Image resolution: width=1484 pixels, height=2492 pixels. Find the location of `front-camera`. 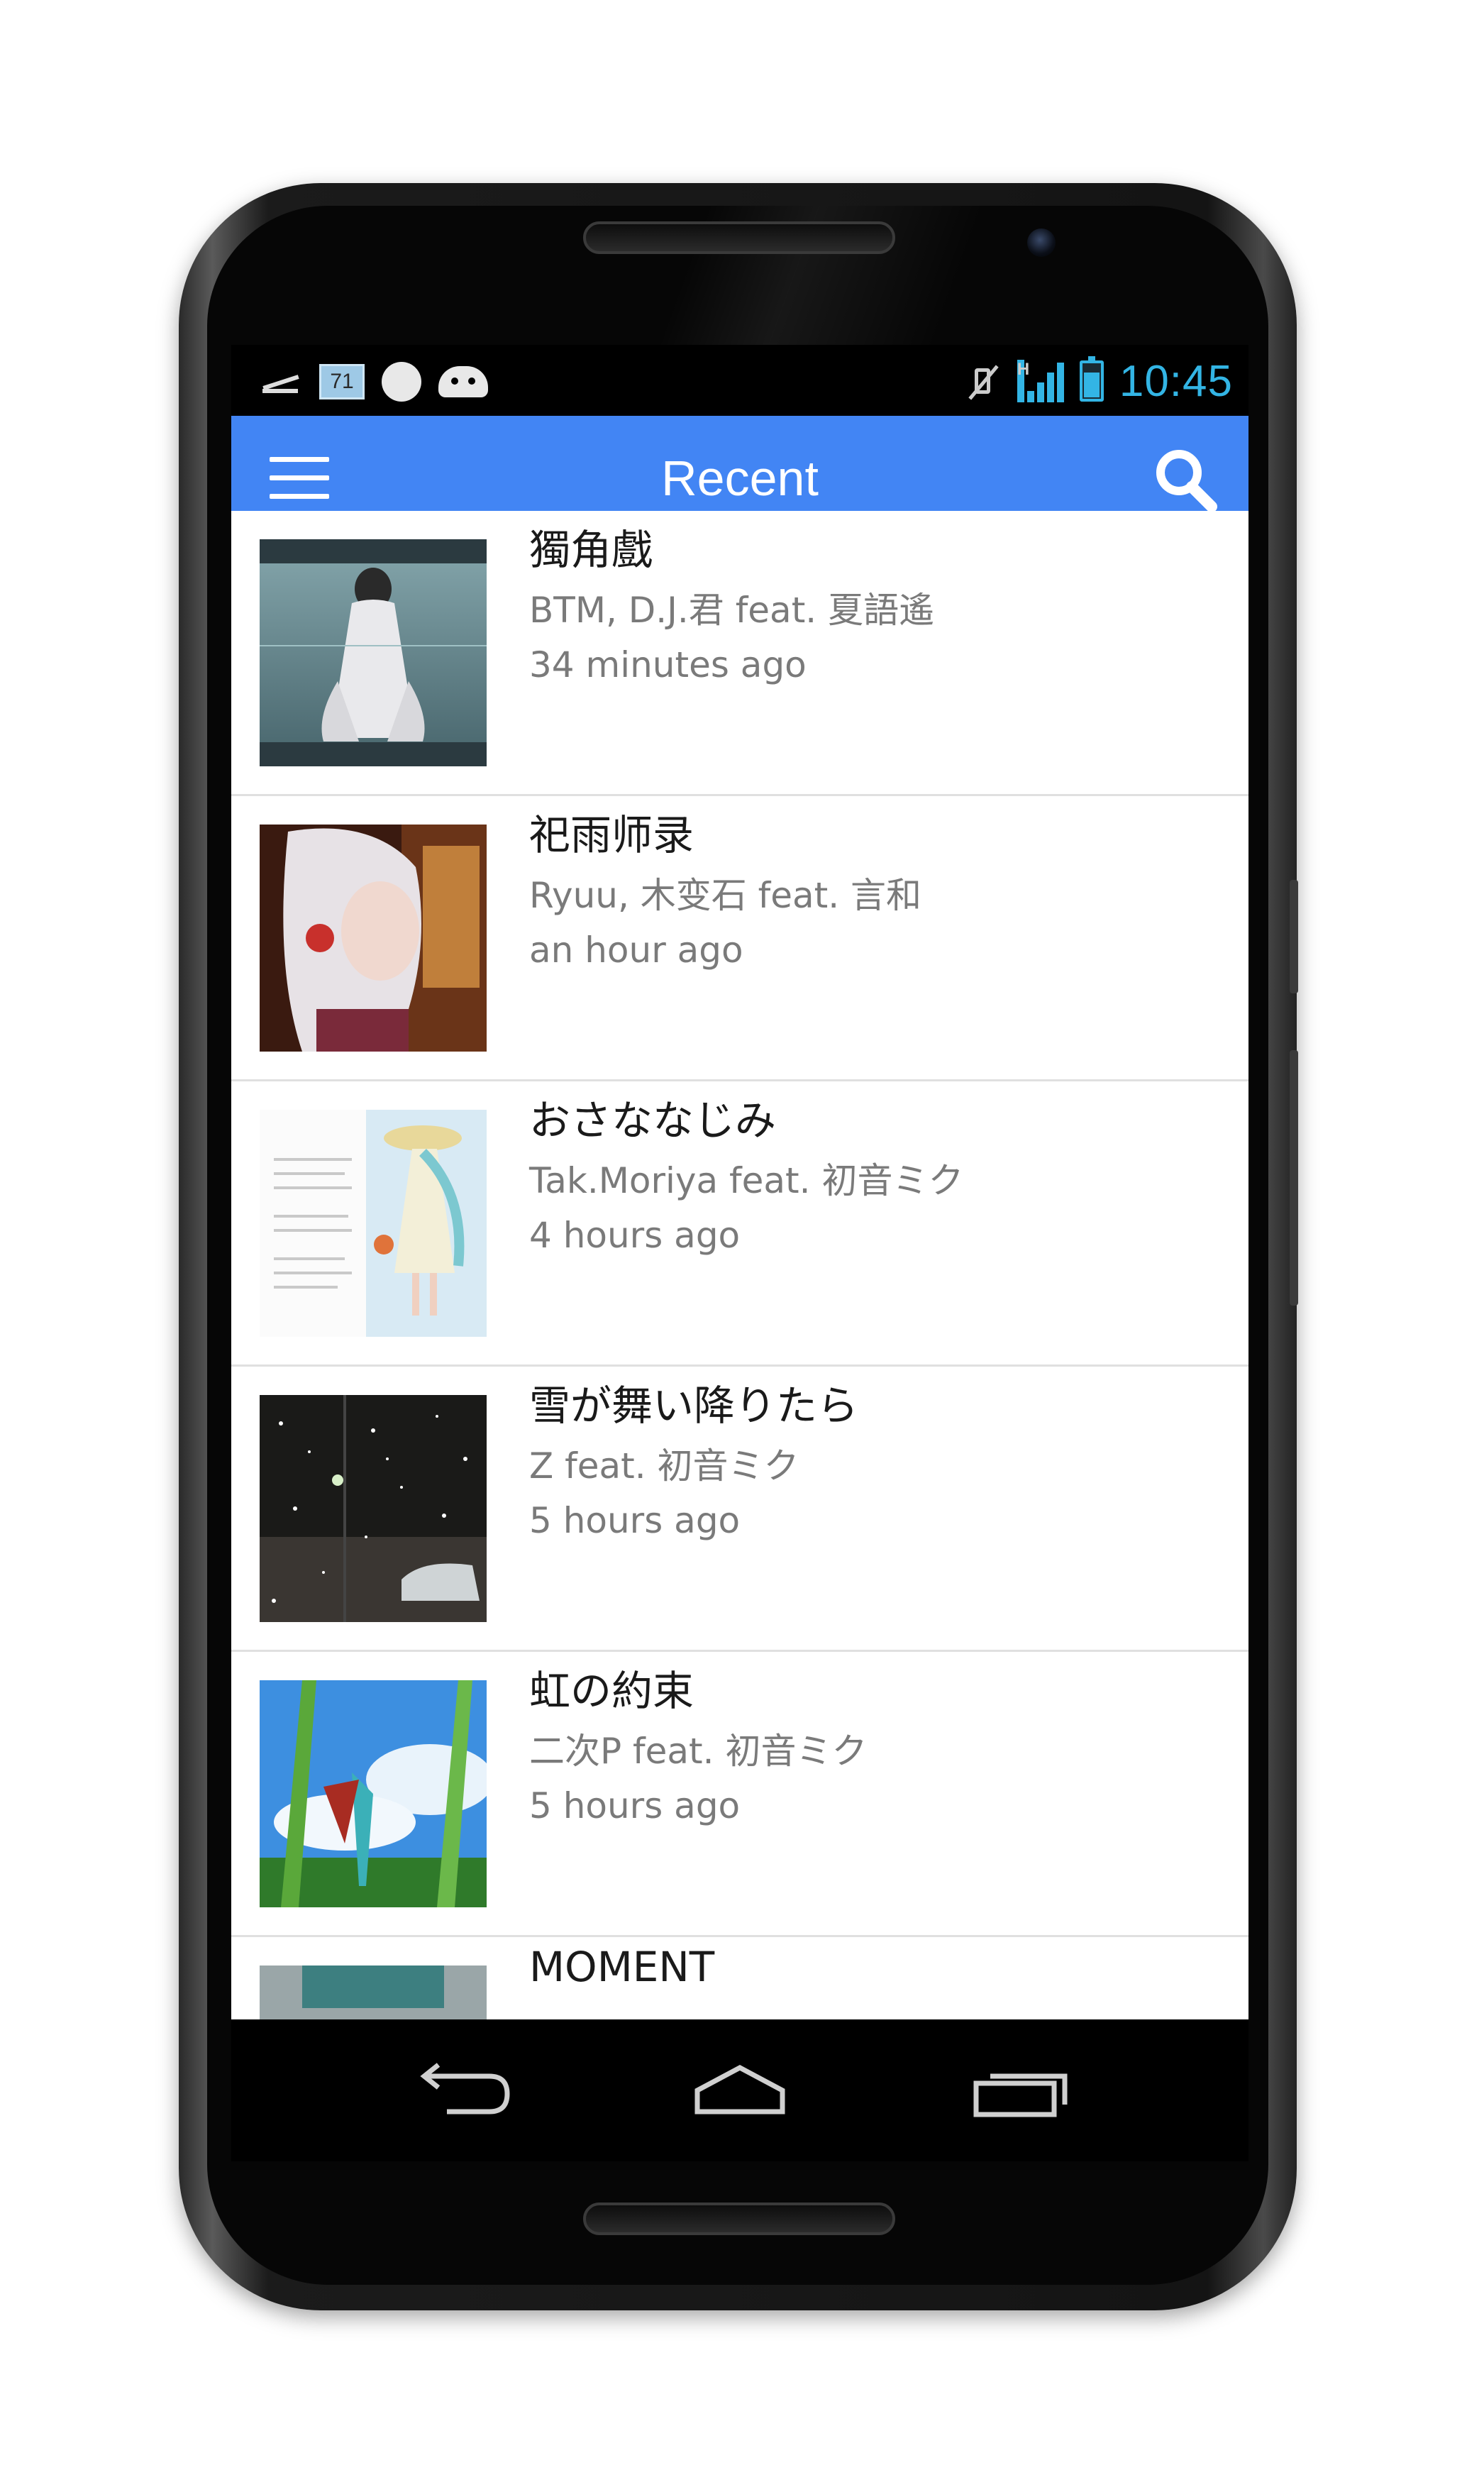

front-camera is located at coordinates (1041, 242).